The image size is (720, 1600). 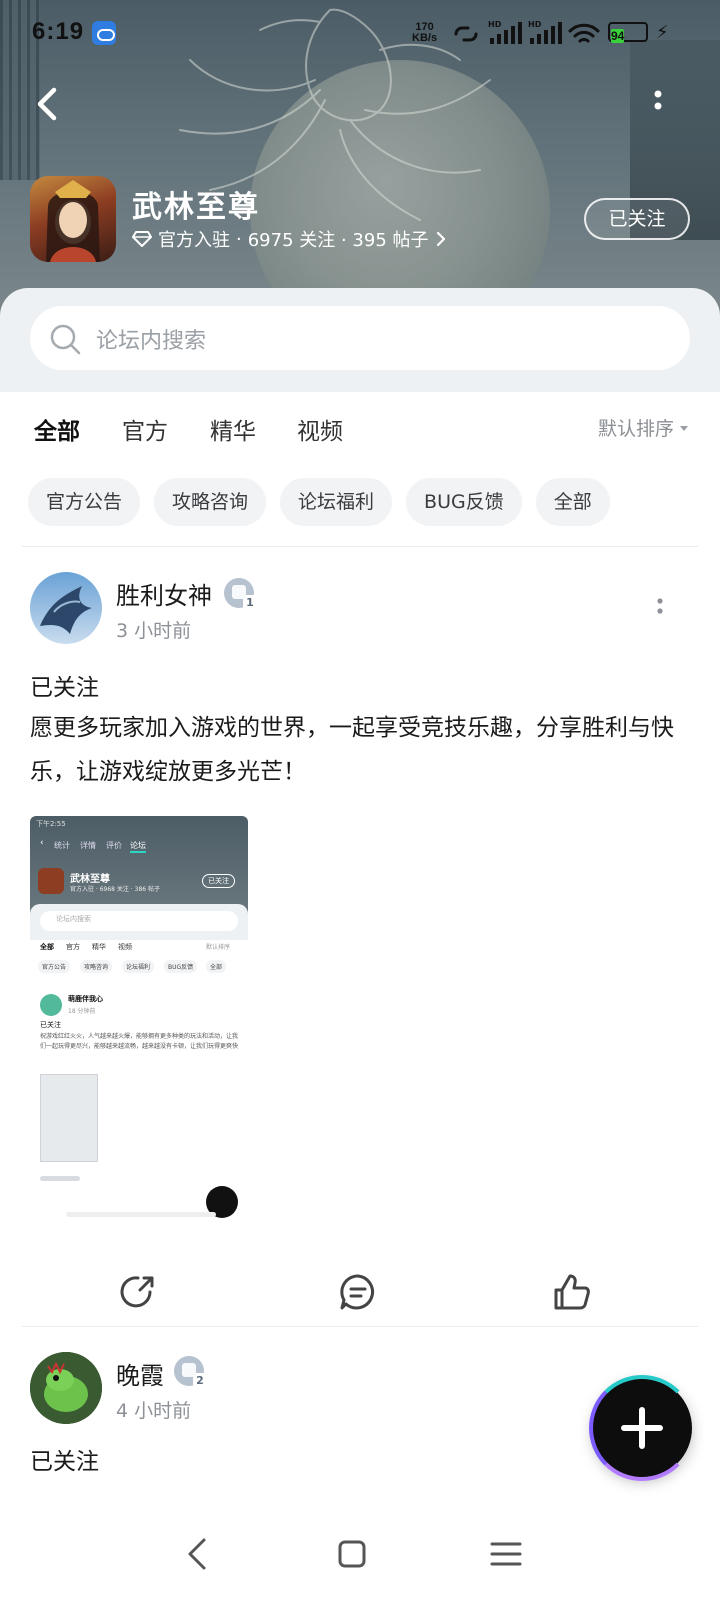 I want to click on post-actions, so click(x=360, y=1302).